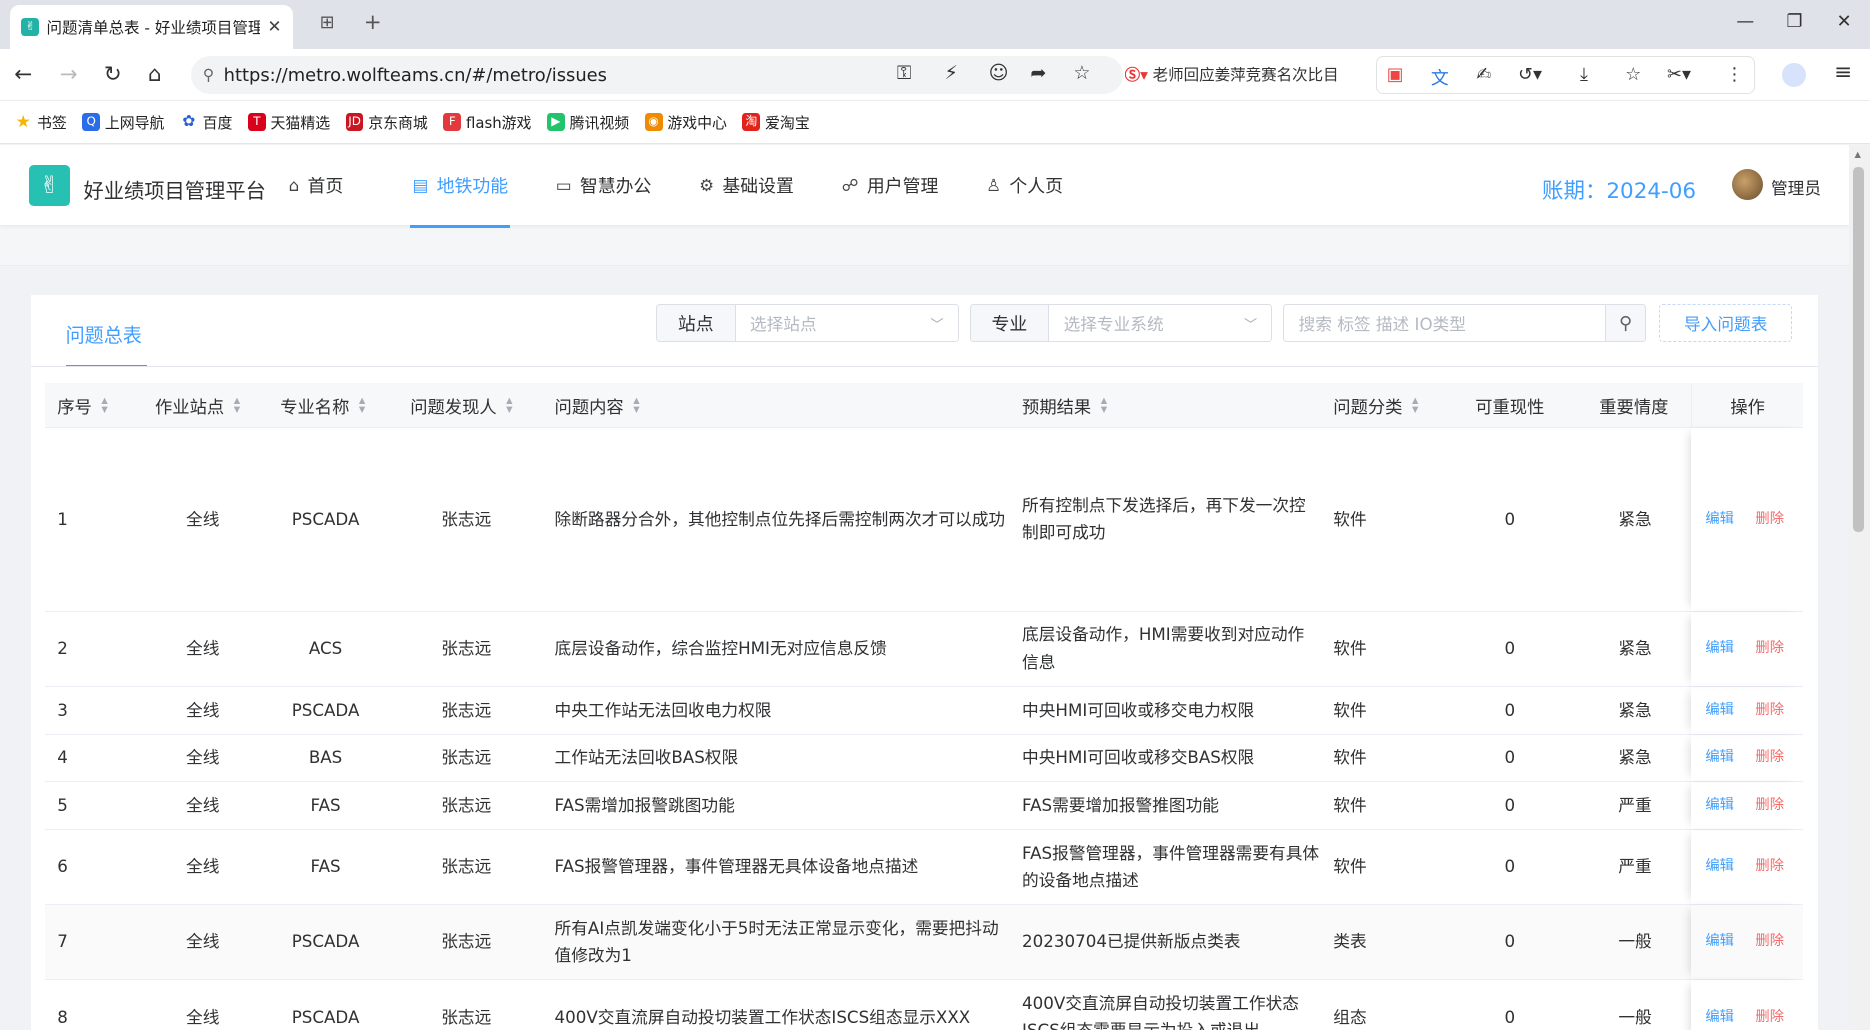  I want to click on bookmark-item: ★ 书签, so click(40, 122).